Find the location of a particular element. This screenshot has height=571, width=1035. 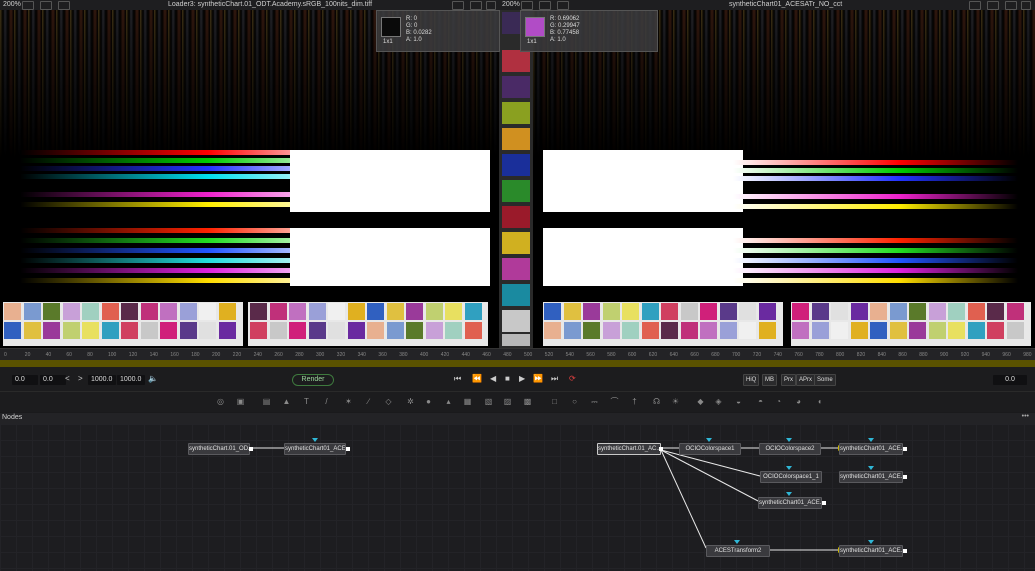

color-correct-icon: ✲ is located at coordinates (410, 401).